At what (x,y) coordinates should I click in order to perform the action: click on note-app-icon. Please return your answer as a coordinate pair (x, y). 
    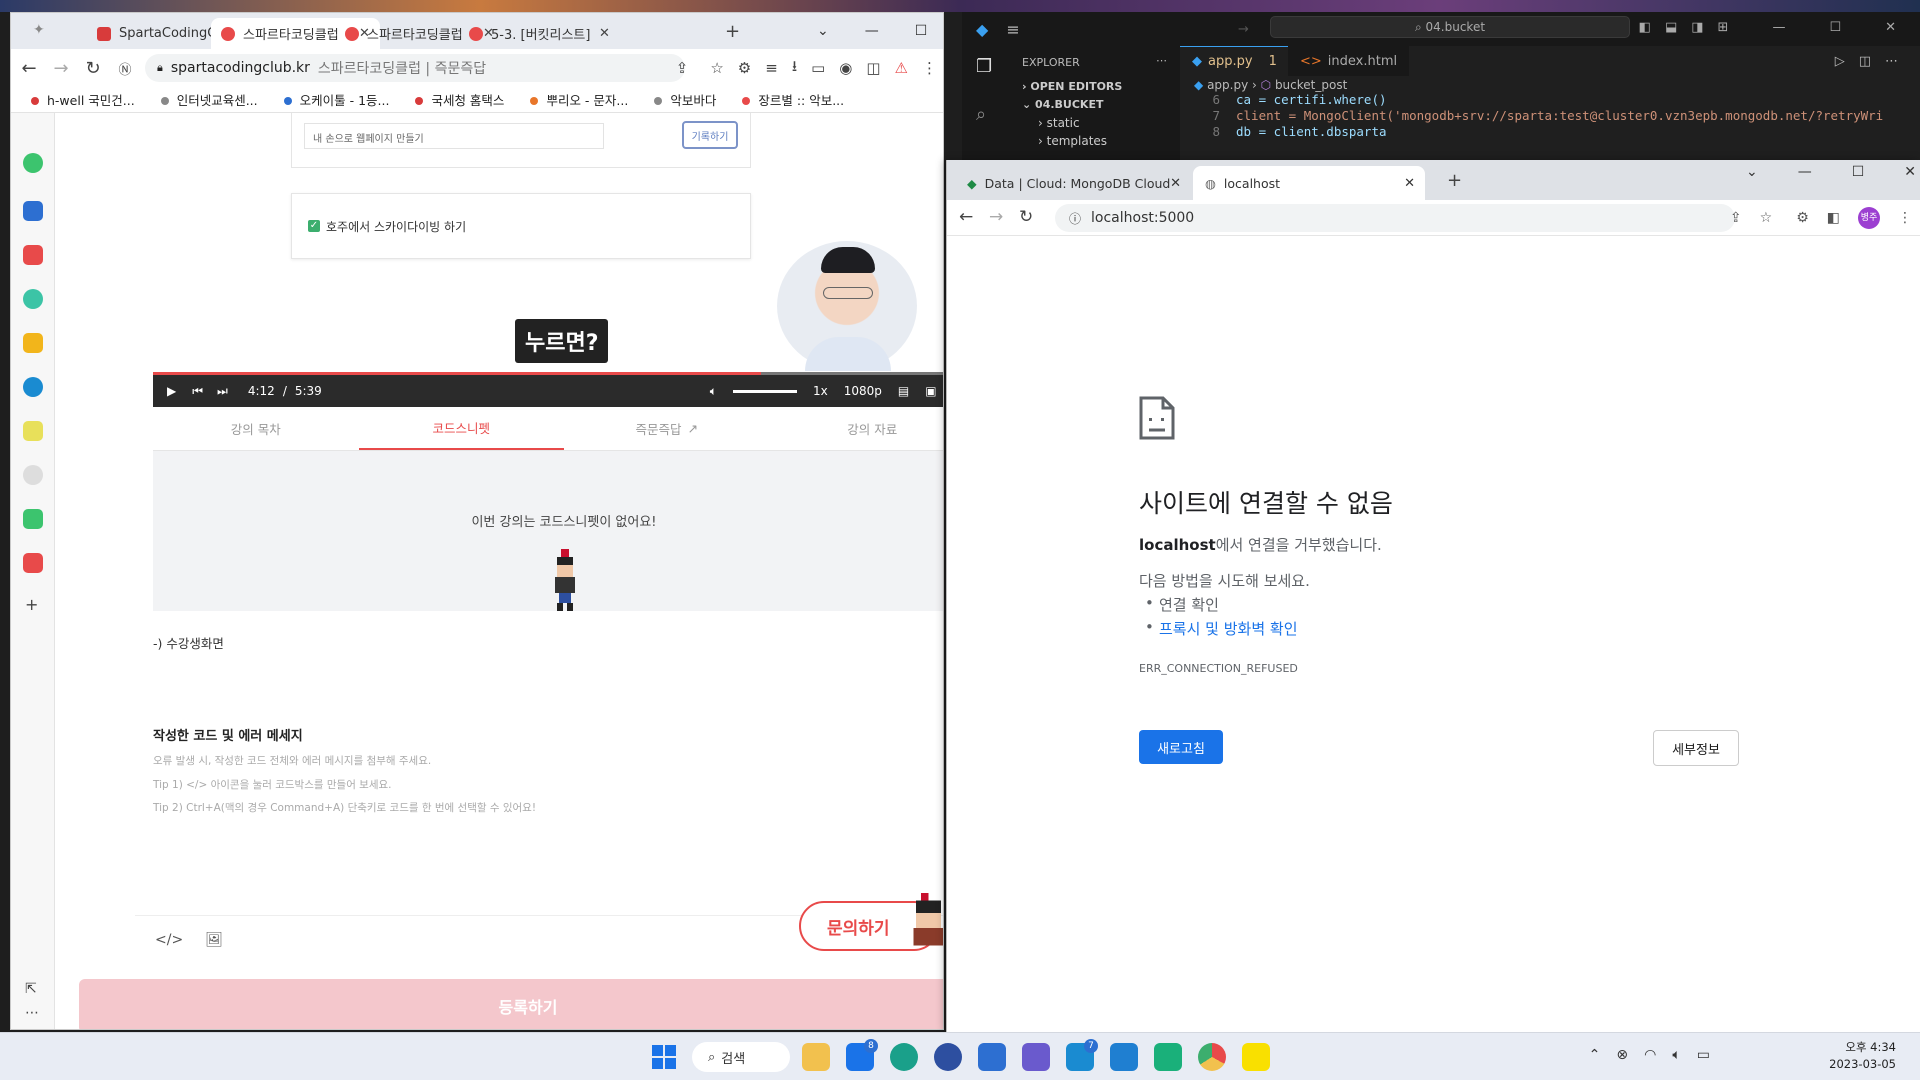
    Looking at the image, I should click on (33, 431).